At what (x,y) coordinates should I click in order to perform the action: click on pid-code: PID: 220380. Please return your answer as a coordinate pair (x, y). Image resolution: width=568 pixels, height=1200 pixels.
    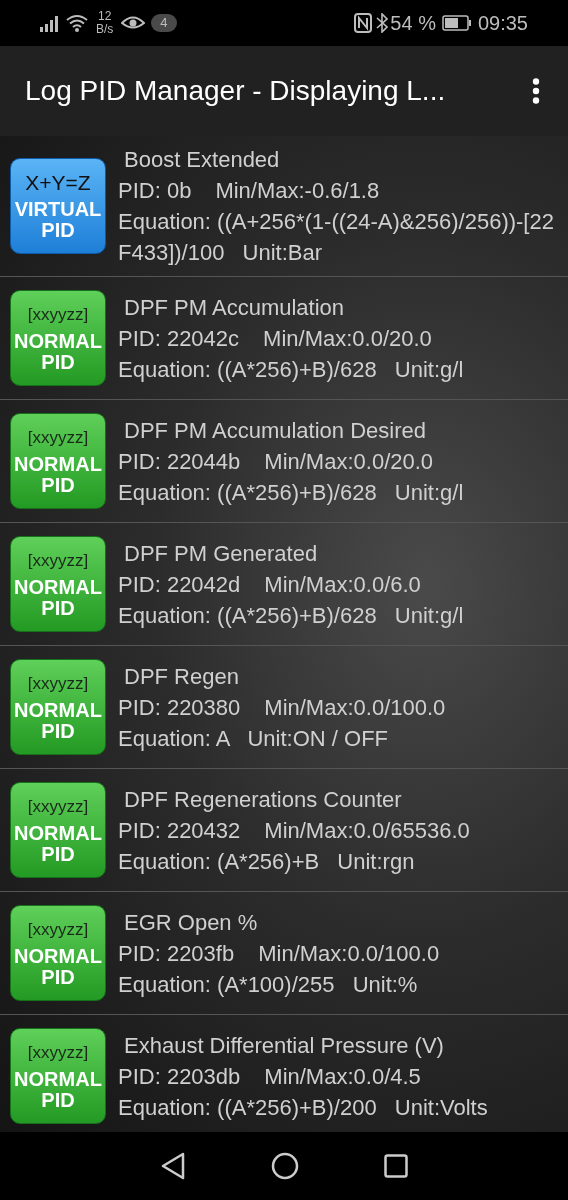
    Looking at the image, I should click on (179, 707).